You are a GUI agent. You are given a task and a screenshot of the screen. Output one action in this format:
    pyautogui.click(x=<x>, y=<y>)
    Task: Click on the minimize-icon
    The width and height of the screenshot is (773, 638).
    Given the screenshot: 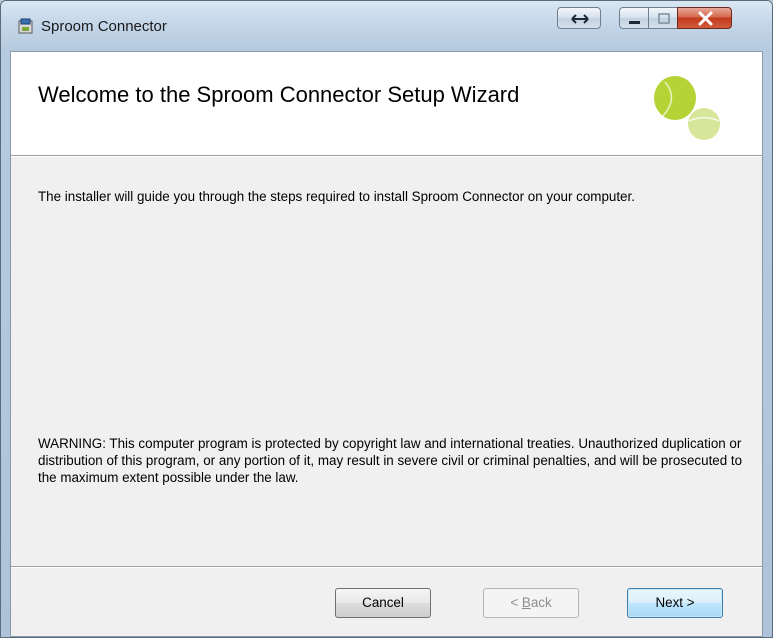 What is the action you would take?
    pyautogui.click(x=634, y=22)
    